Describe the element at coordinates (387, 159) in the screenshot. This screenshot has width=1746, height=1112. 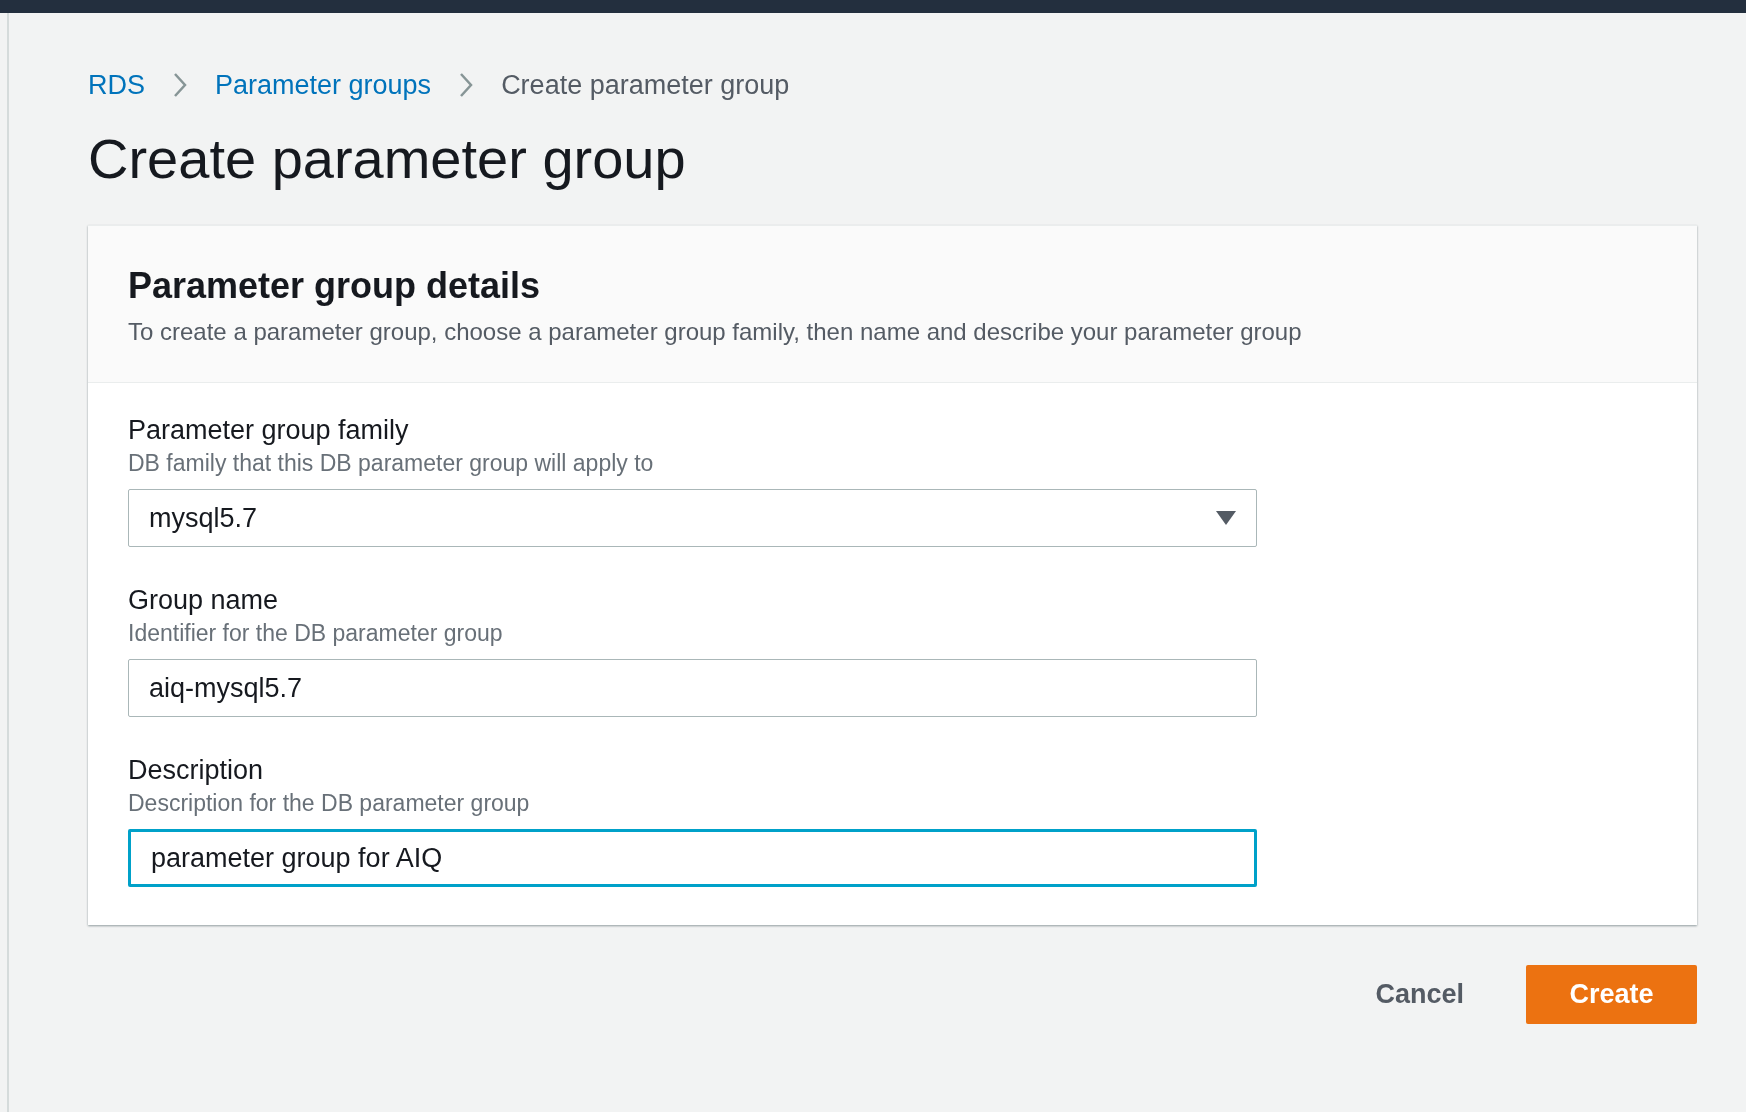
I see `page-title: Create parameter group` at that location.